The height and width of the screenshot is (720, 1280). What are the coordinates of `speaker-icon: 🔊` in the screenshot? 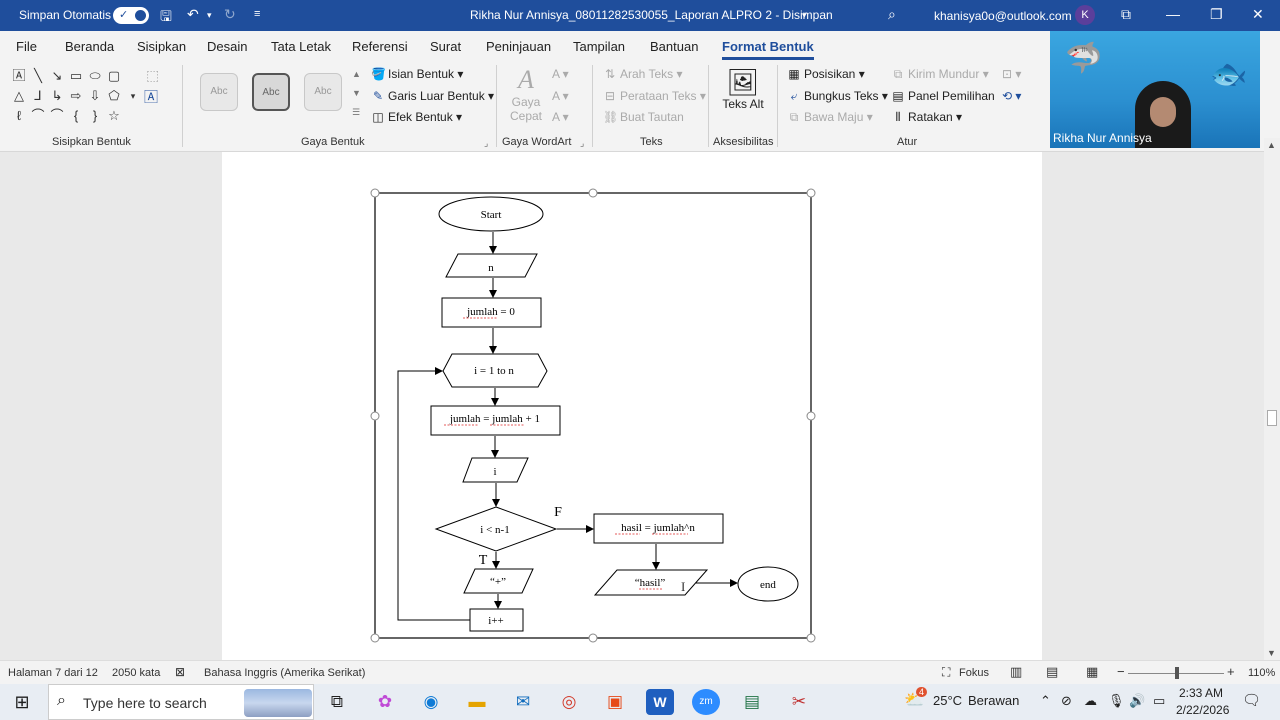 It's located at (1137, 701).